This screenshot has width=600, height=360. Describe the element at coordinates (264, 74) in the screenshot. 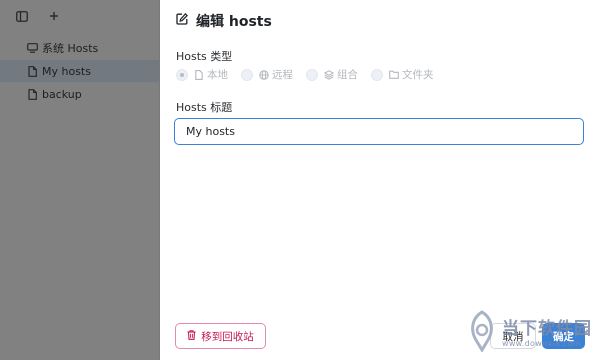

I see `globe-icon` at that location.